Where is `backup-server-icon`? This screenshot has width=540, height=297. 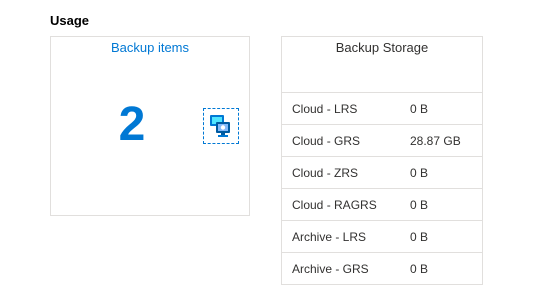 backup-server-icon is located at coordinates (221, 126).